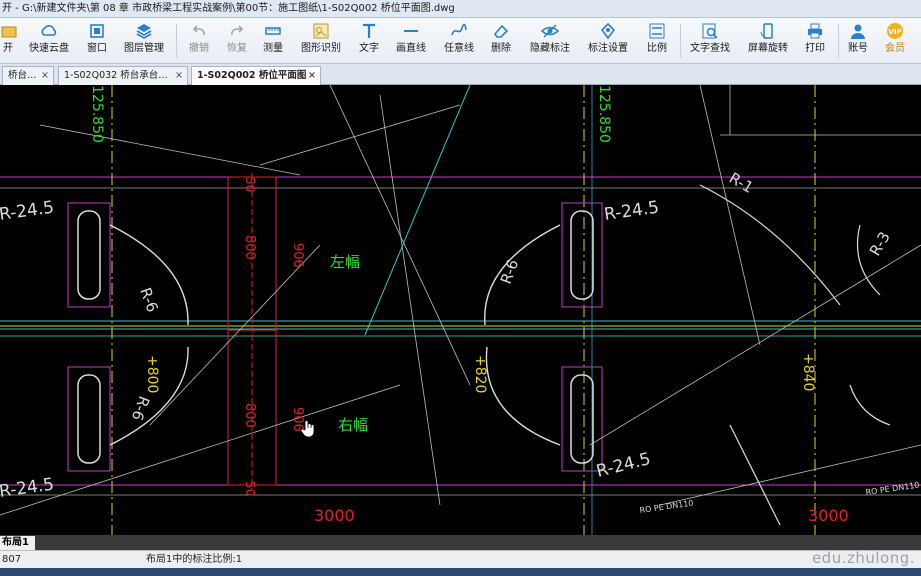 The height and width of the screenshot is (576, 921). I want to click on tab-bridge-abutment: 桥台… ×, so click(28, 75).